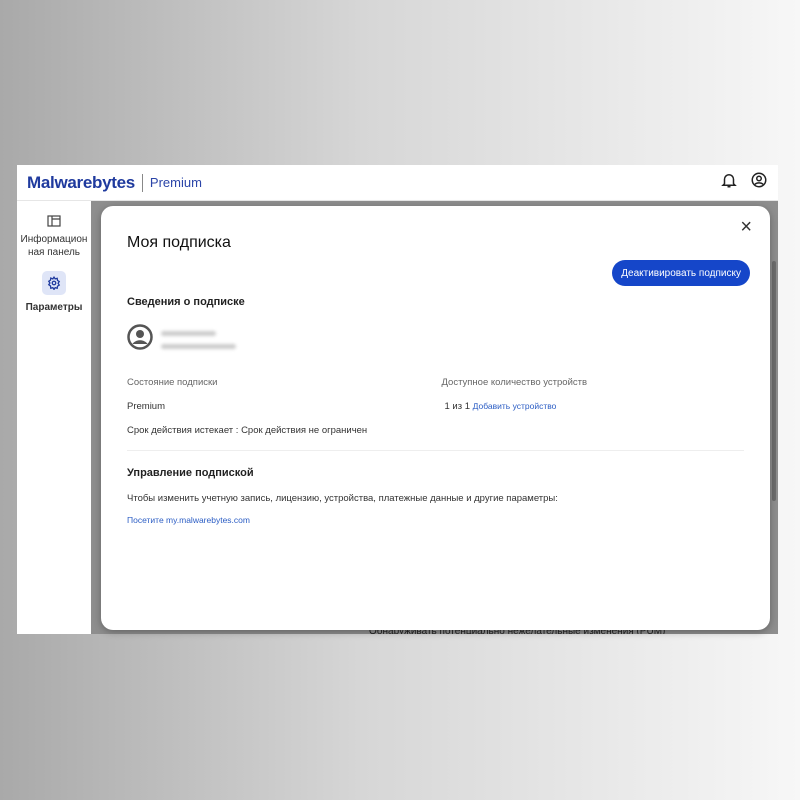 The height and width of the screenshot is (800, 800). I want to click on status-value: Premium, so click(146, 406).